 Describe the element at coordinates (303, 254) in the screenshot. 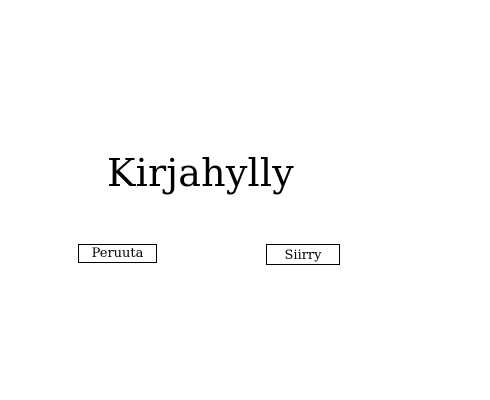

I see `go-button: Siirry` at that location.